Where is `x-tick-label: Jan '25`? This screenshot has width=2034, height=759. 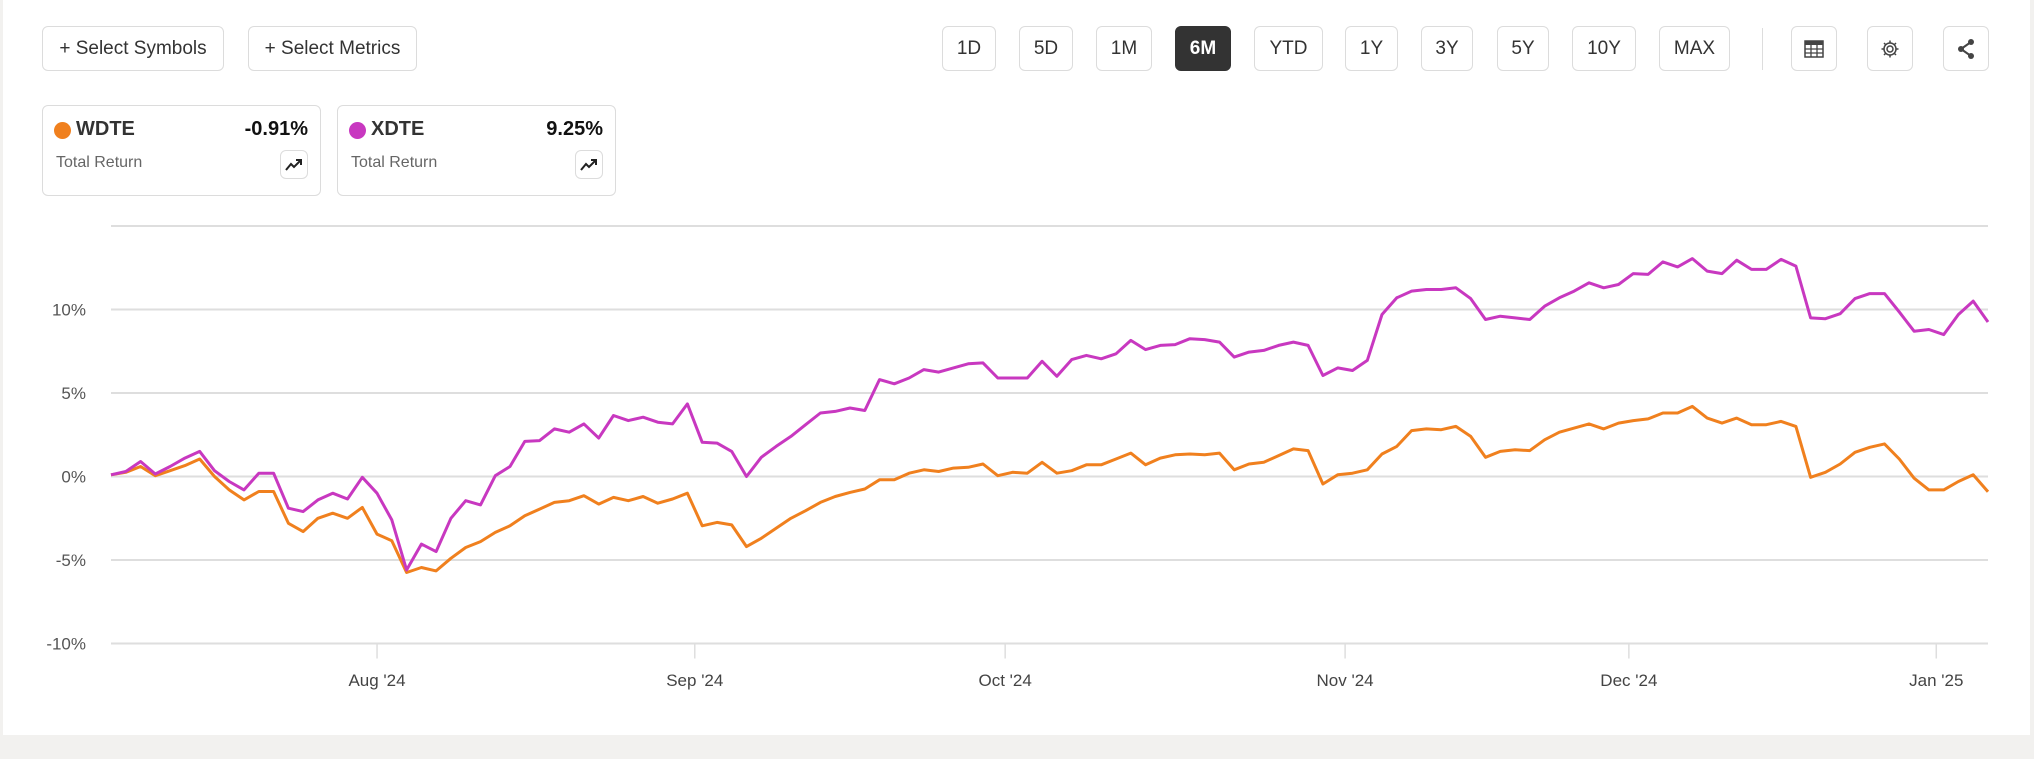 x-tick-label: Jan '25 is located at coordinates (1936, 680).